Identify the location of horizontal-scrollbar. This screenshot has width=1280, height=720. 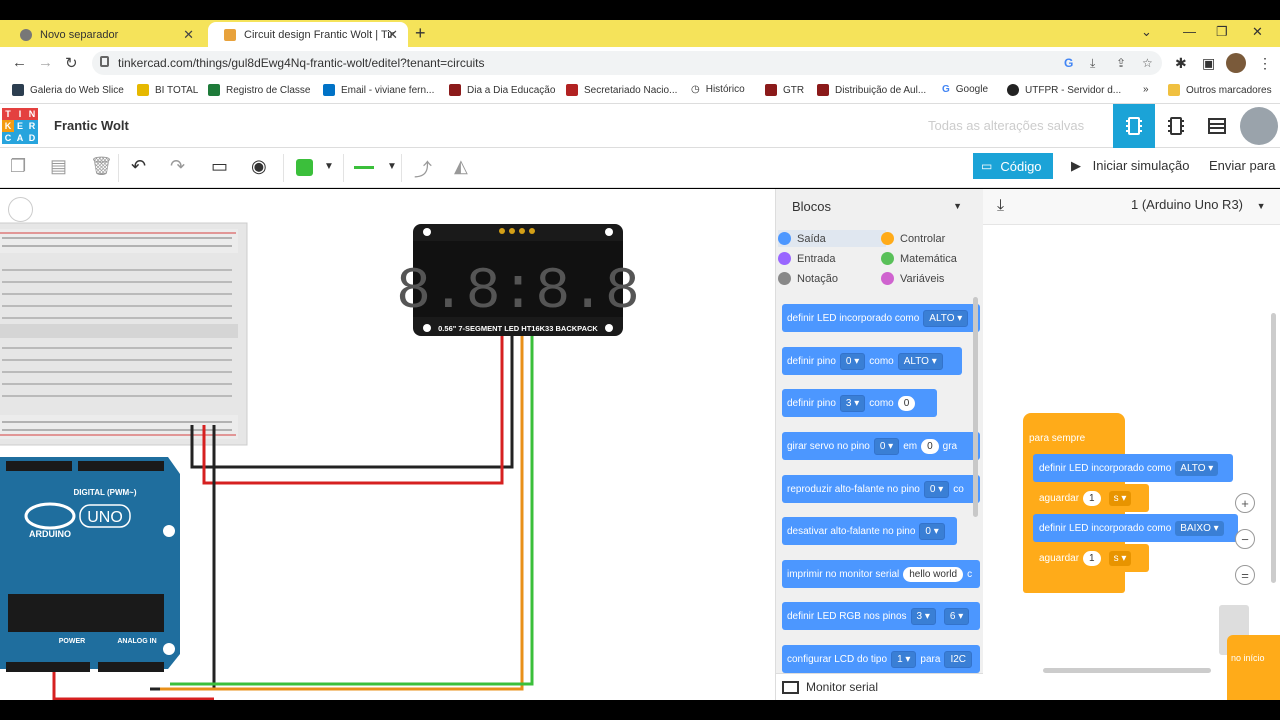
(1127, 670).